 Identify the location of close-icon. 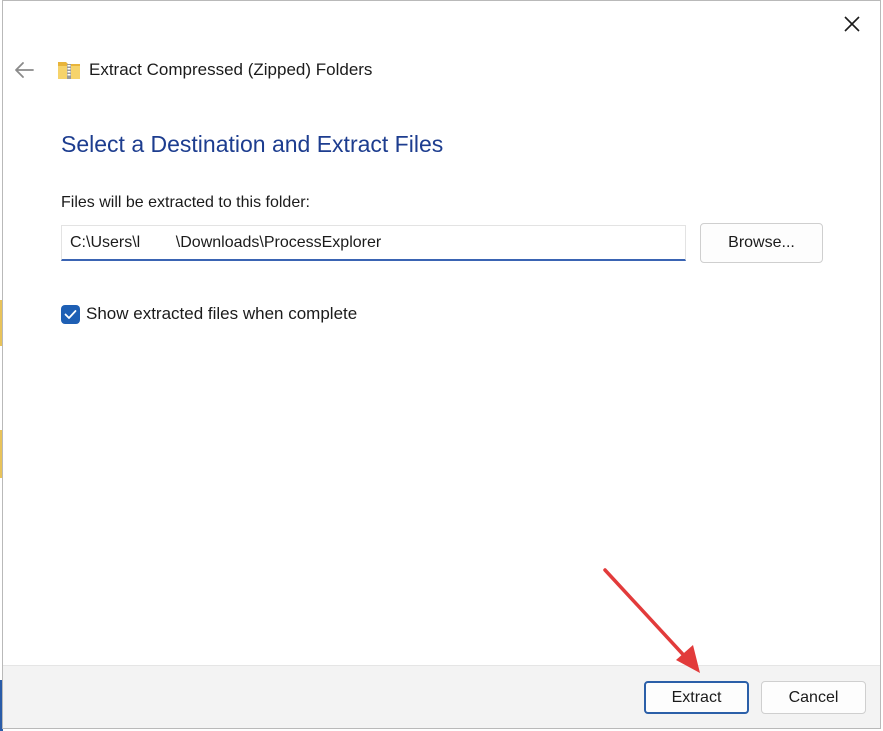
(852, 24).